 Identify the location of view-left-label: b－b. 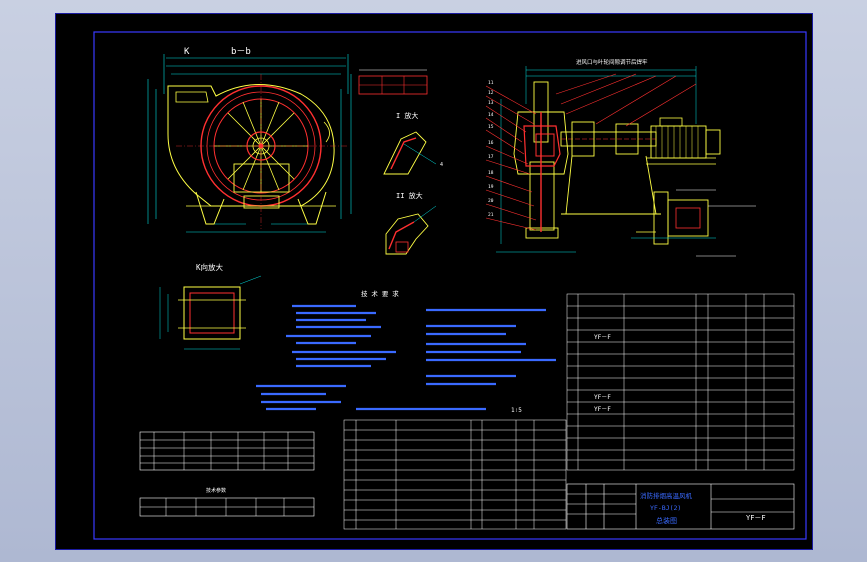
(241, 52).